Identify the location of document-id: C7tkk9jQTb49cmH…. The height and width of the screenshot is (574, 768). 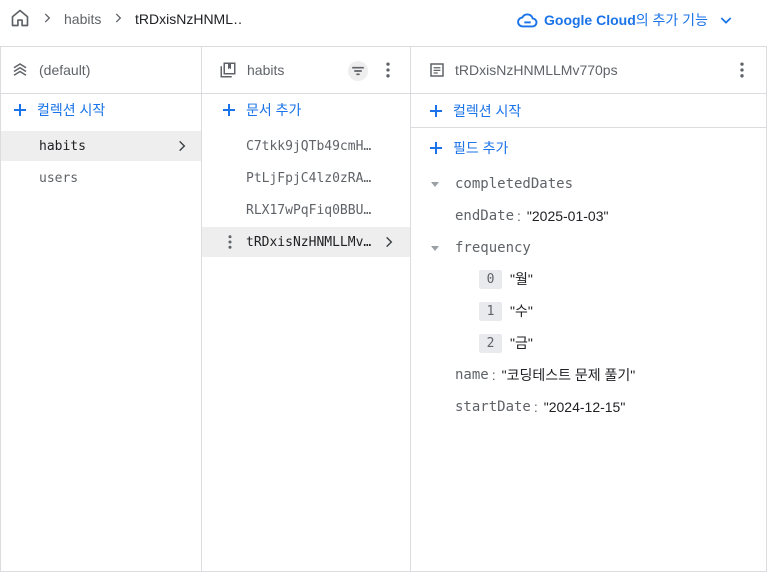
(309, 146).